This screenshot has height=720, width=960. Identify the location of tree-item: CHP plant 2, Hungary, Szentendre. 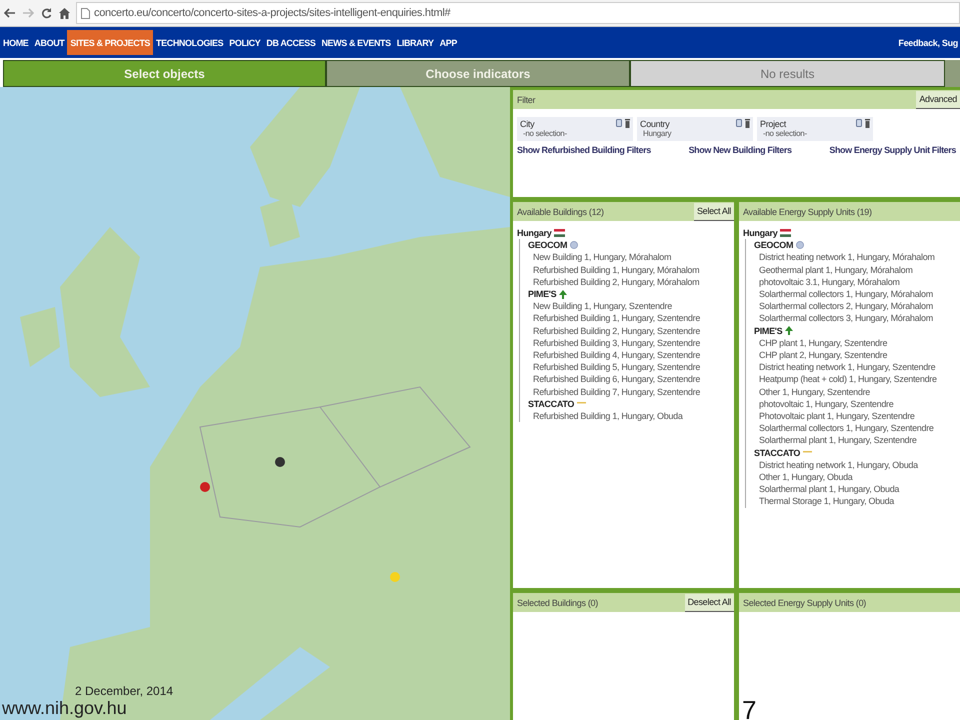
(823, 355).